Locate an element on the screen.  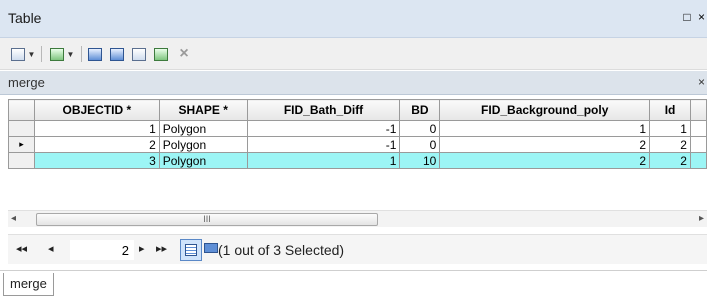
row-selector: ▸ is located at coordinates (21, 144).